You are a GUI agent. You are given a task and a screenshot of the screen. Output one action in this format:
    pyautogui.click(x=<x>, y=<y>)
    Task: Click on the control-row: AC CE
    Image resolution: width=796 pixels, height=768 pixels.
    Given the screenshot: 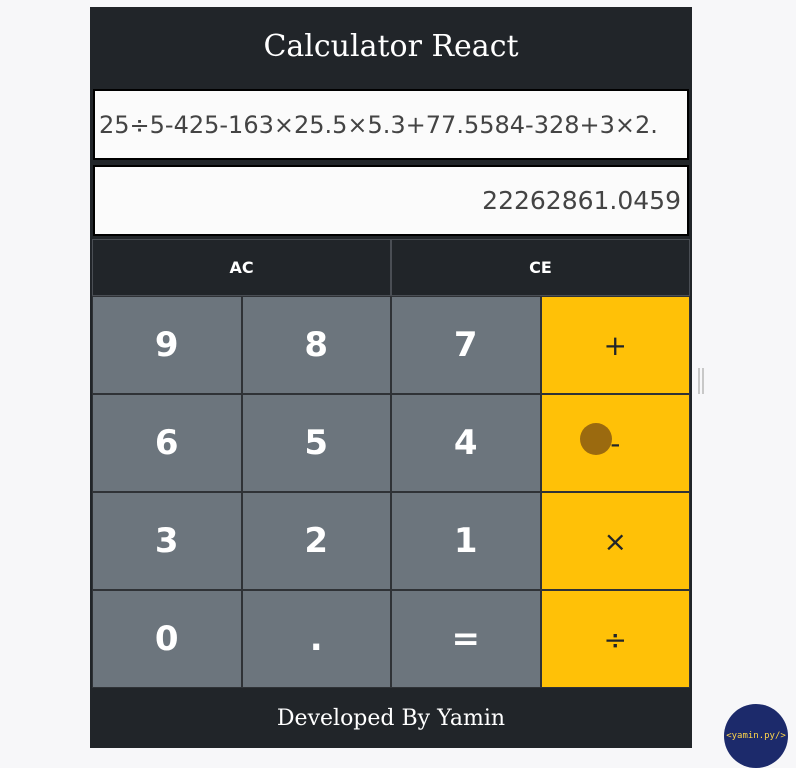 What is the action you would take?
    pyautogui.click(x=391, y=267)
    